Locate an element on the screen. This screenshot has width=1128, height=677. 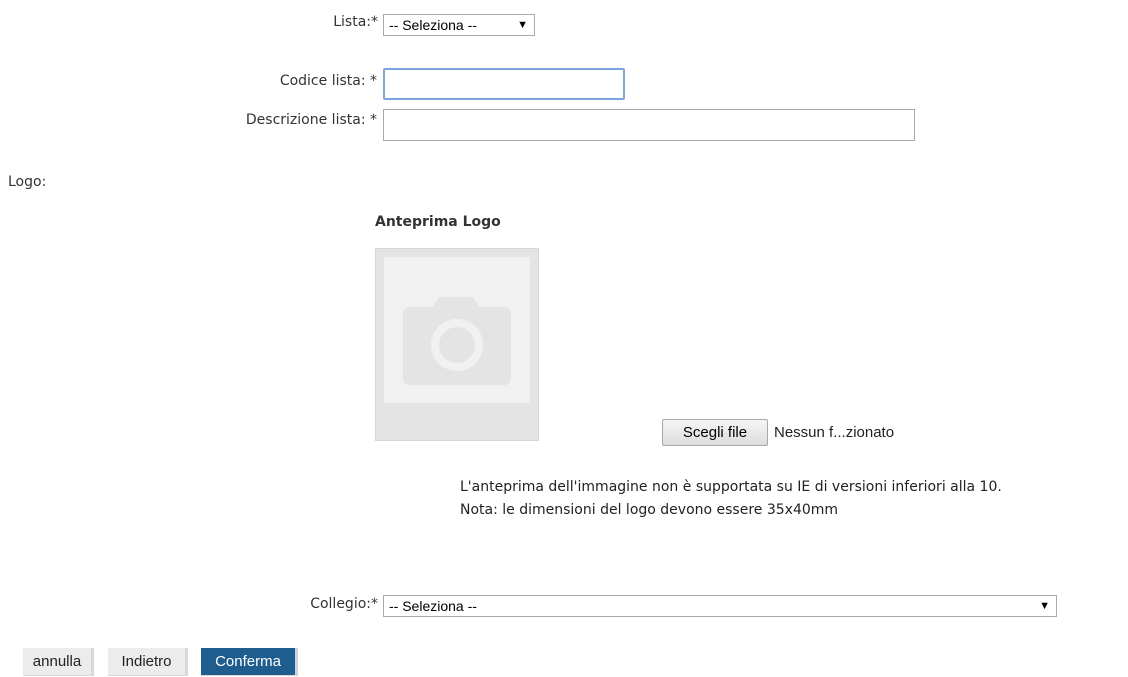
collegio-select-value: -- Seleziona -- is located at coordinates (433, 606).